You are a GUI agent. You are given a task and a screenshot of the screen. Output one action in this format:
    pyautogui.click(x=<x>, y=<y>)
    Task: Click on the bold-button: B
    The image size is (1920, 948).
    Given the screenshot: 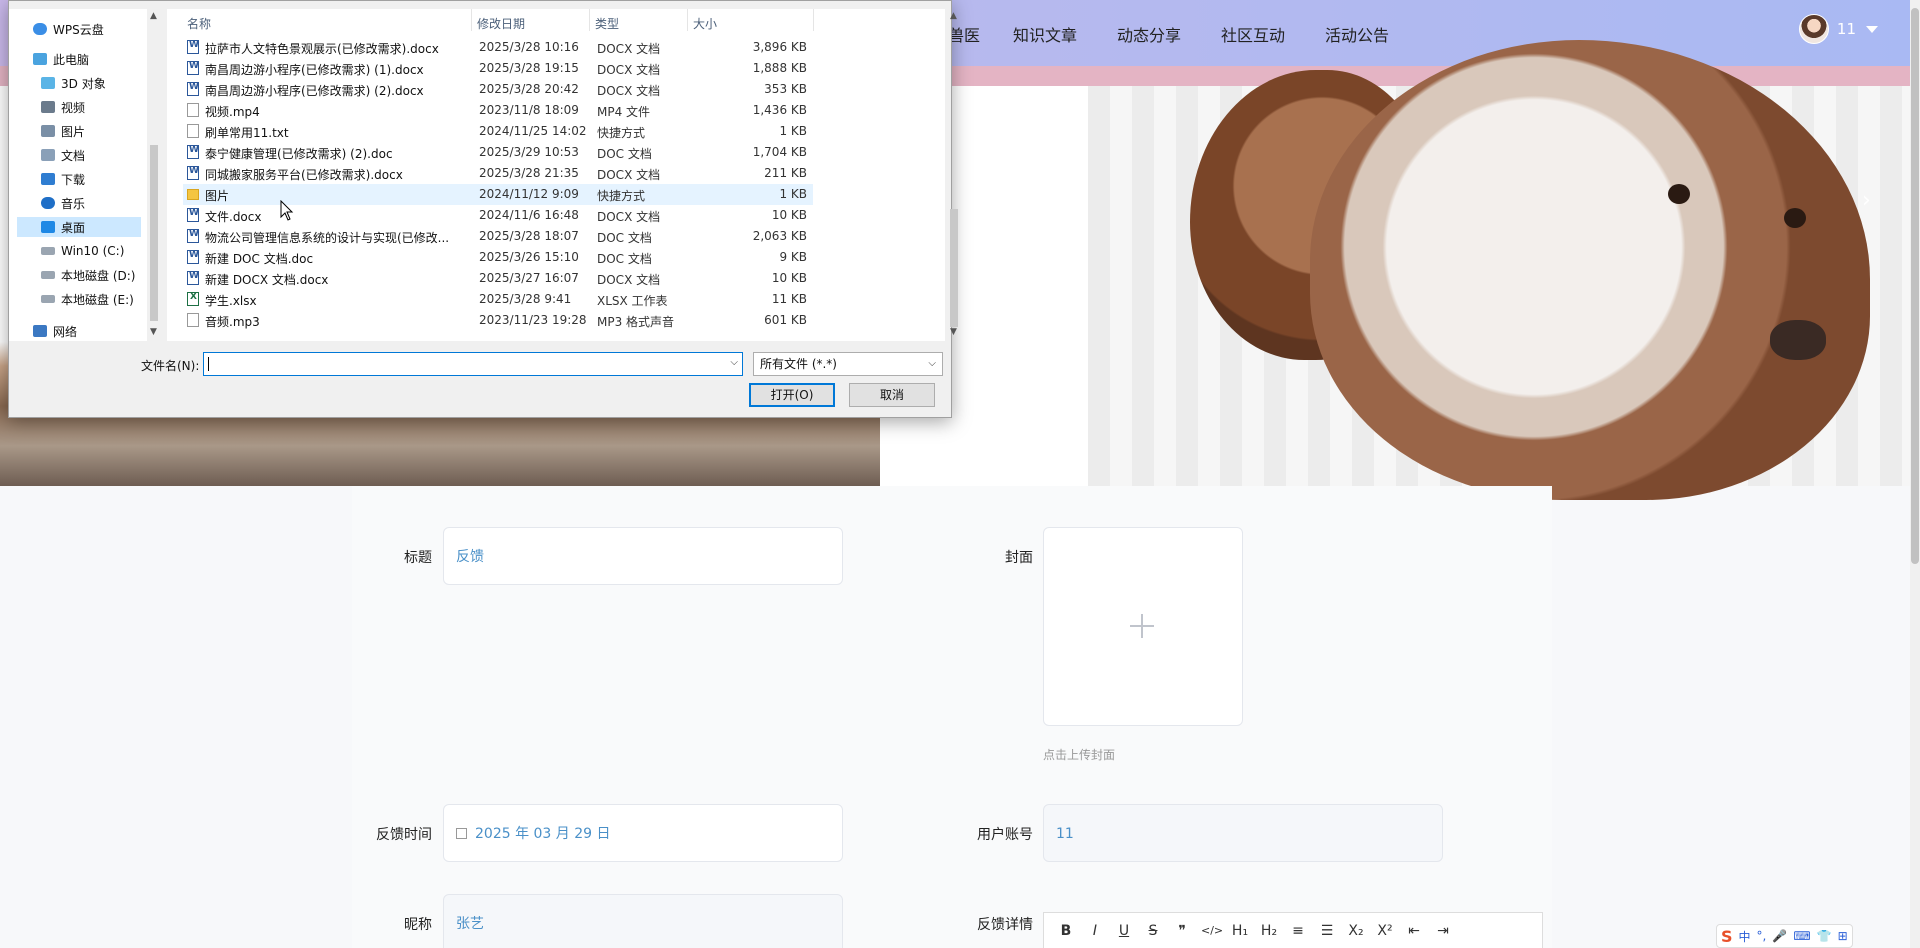 What is the action you would take?
    pyautogui.click(x=1066, y=931)
    